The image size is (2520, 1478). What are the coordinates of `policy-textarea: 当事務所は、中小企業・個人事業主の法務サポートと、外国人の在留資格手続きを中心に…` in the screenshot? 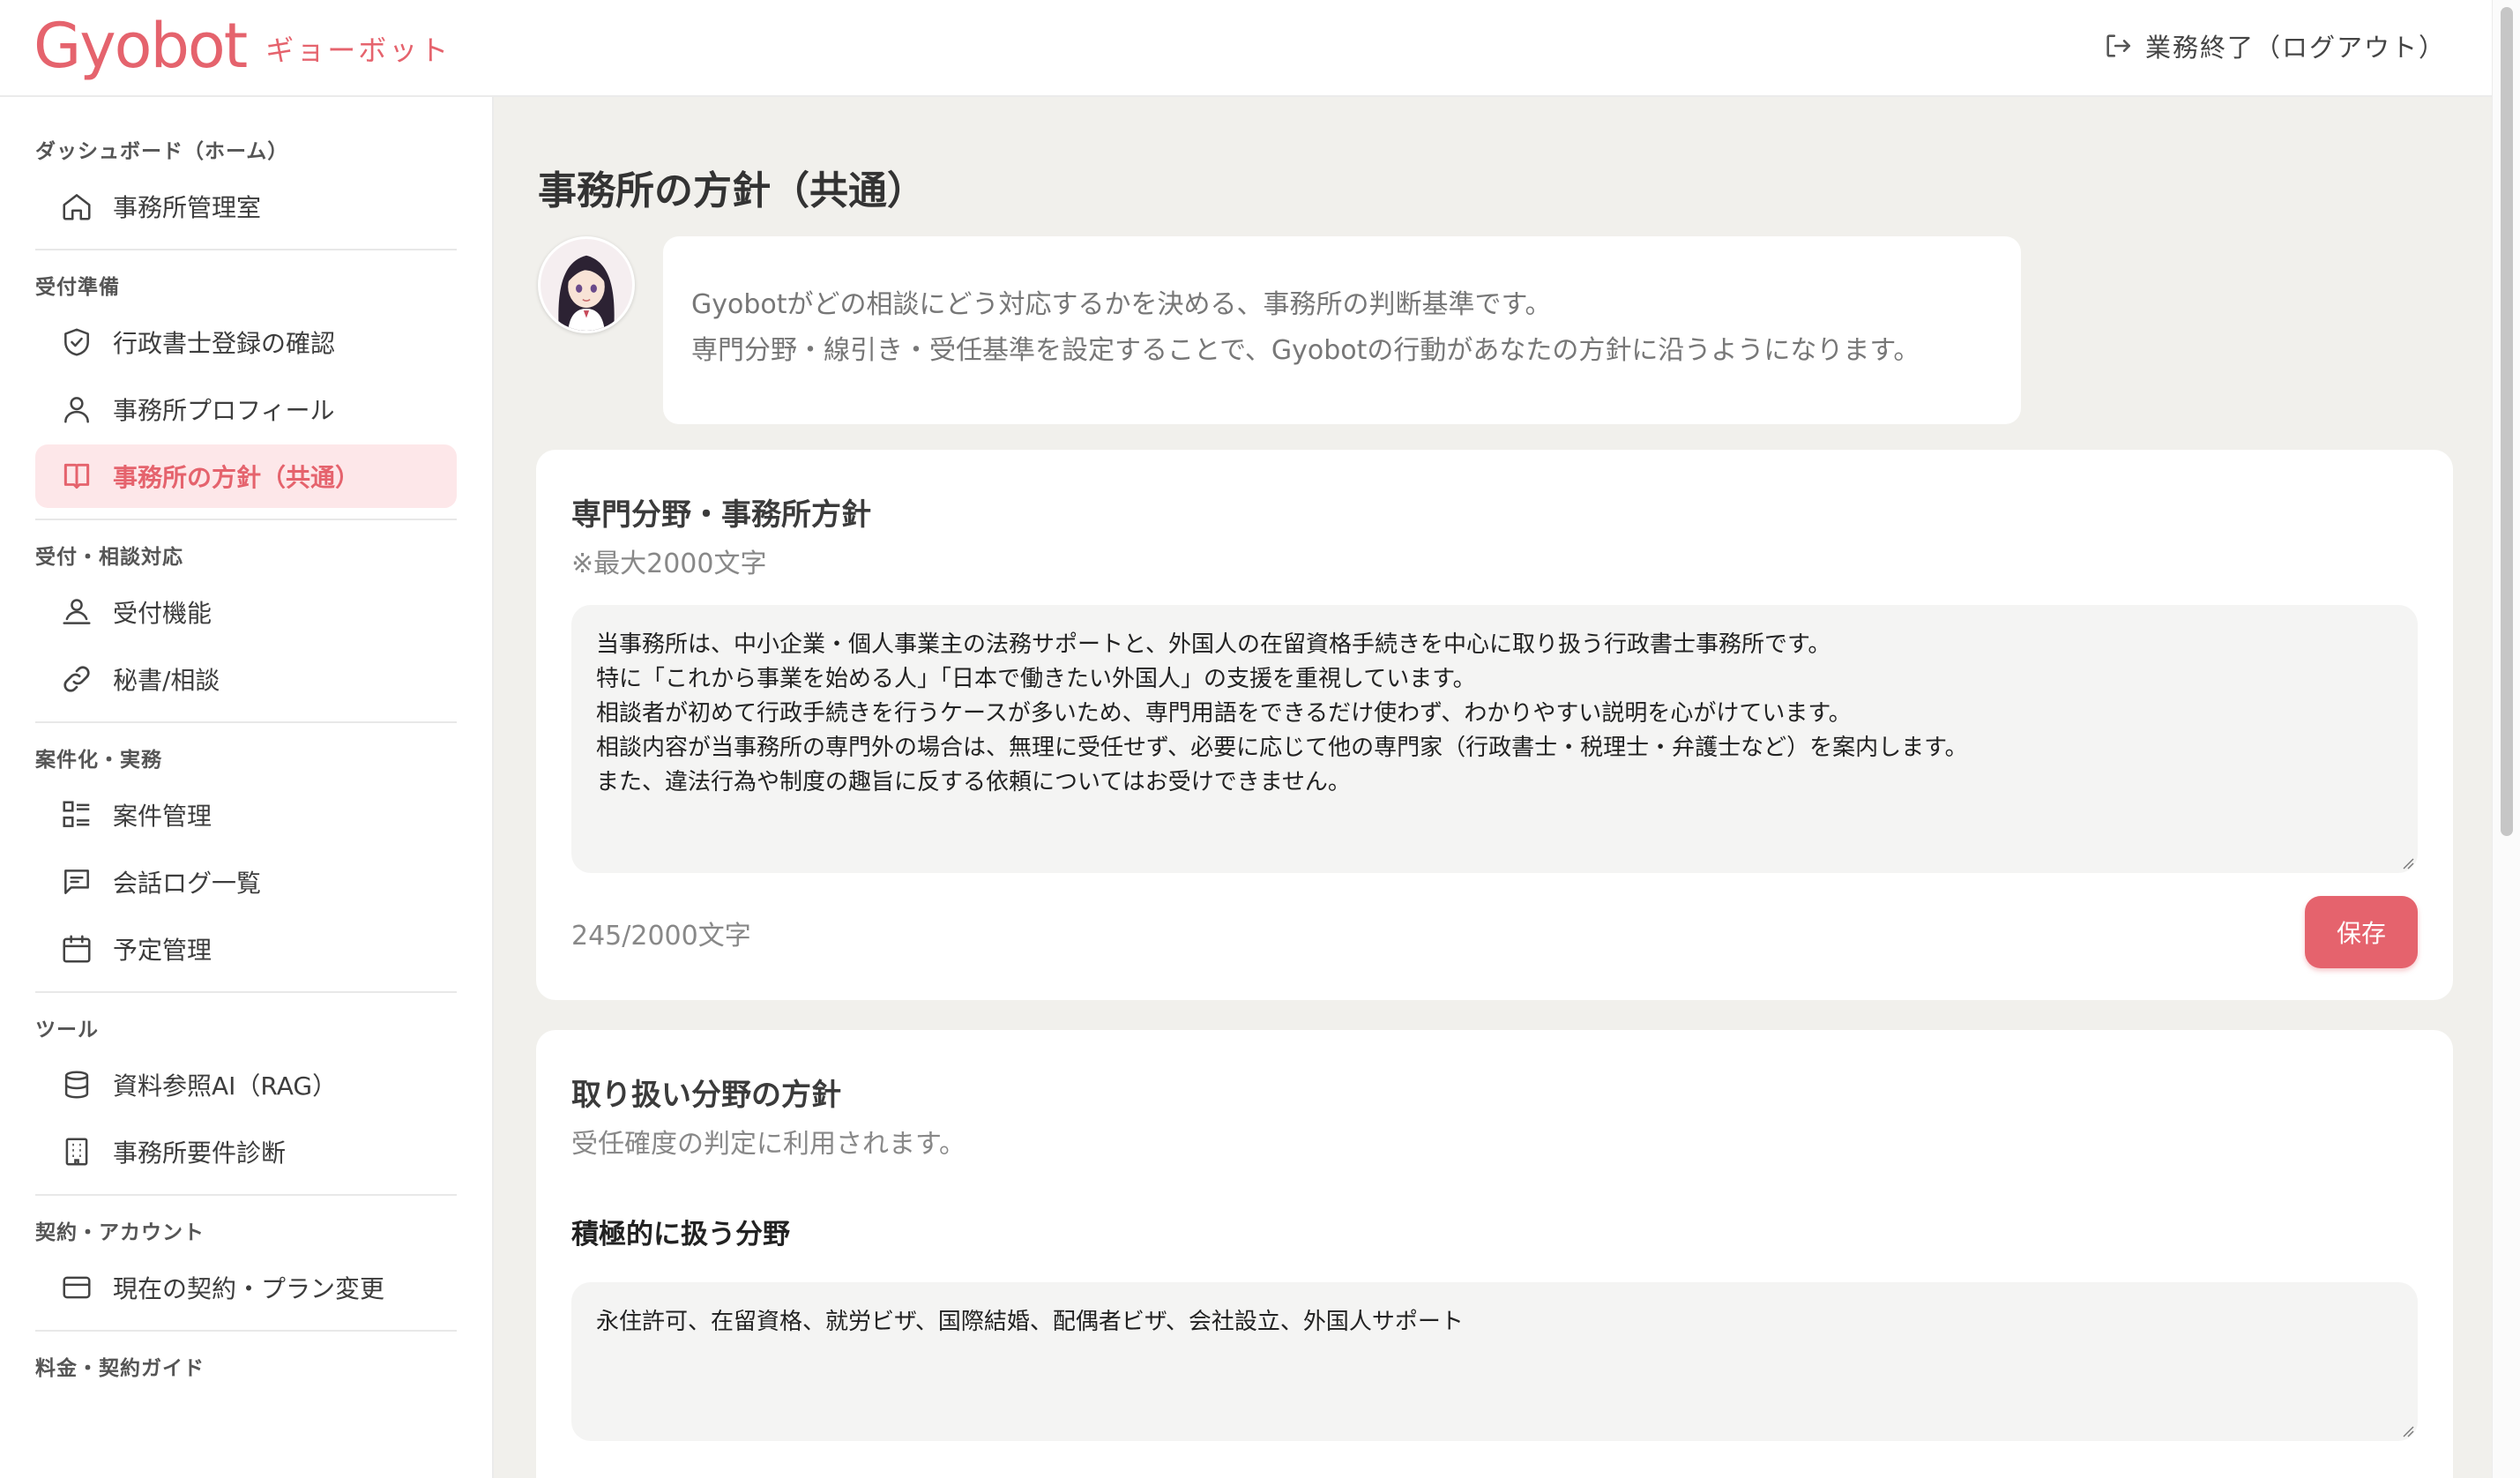 It's located at (1494, 739).